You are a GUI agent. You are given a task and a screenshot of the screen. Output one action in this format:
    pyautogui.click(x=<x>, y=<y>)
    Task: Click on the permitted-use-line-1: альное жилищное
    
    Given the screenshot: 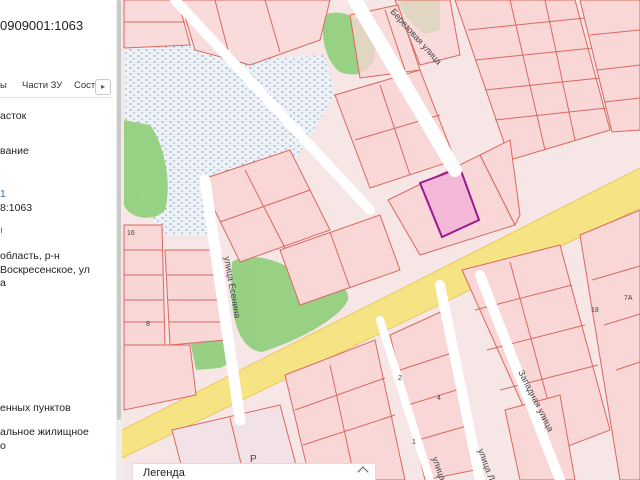 What is the action you would take?
    pyautogui.click(x=44, y=432)
    